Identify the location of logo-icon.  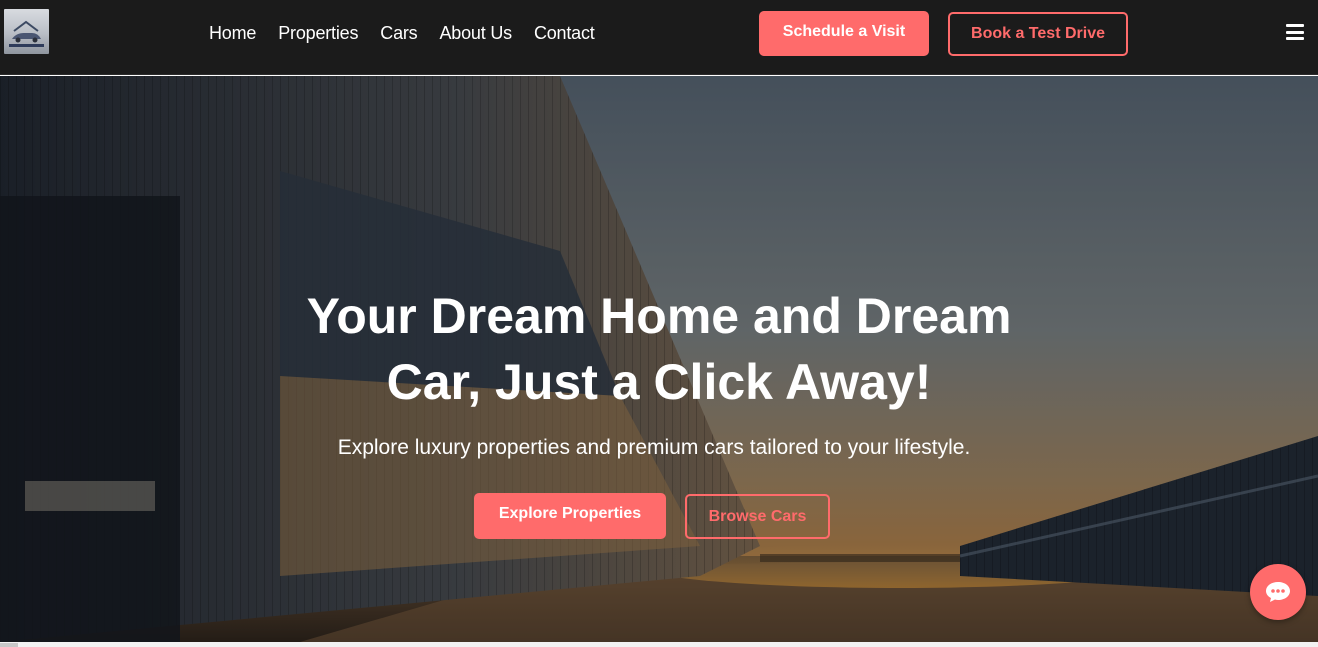
(26, 31).